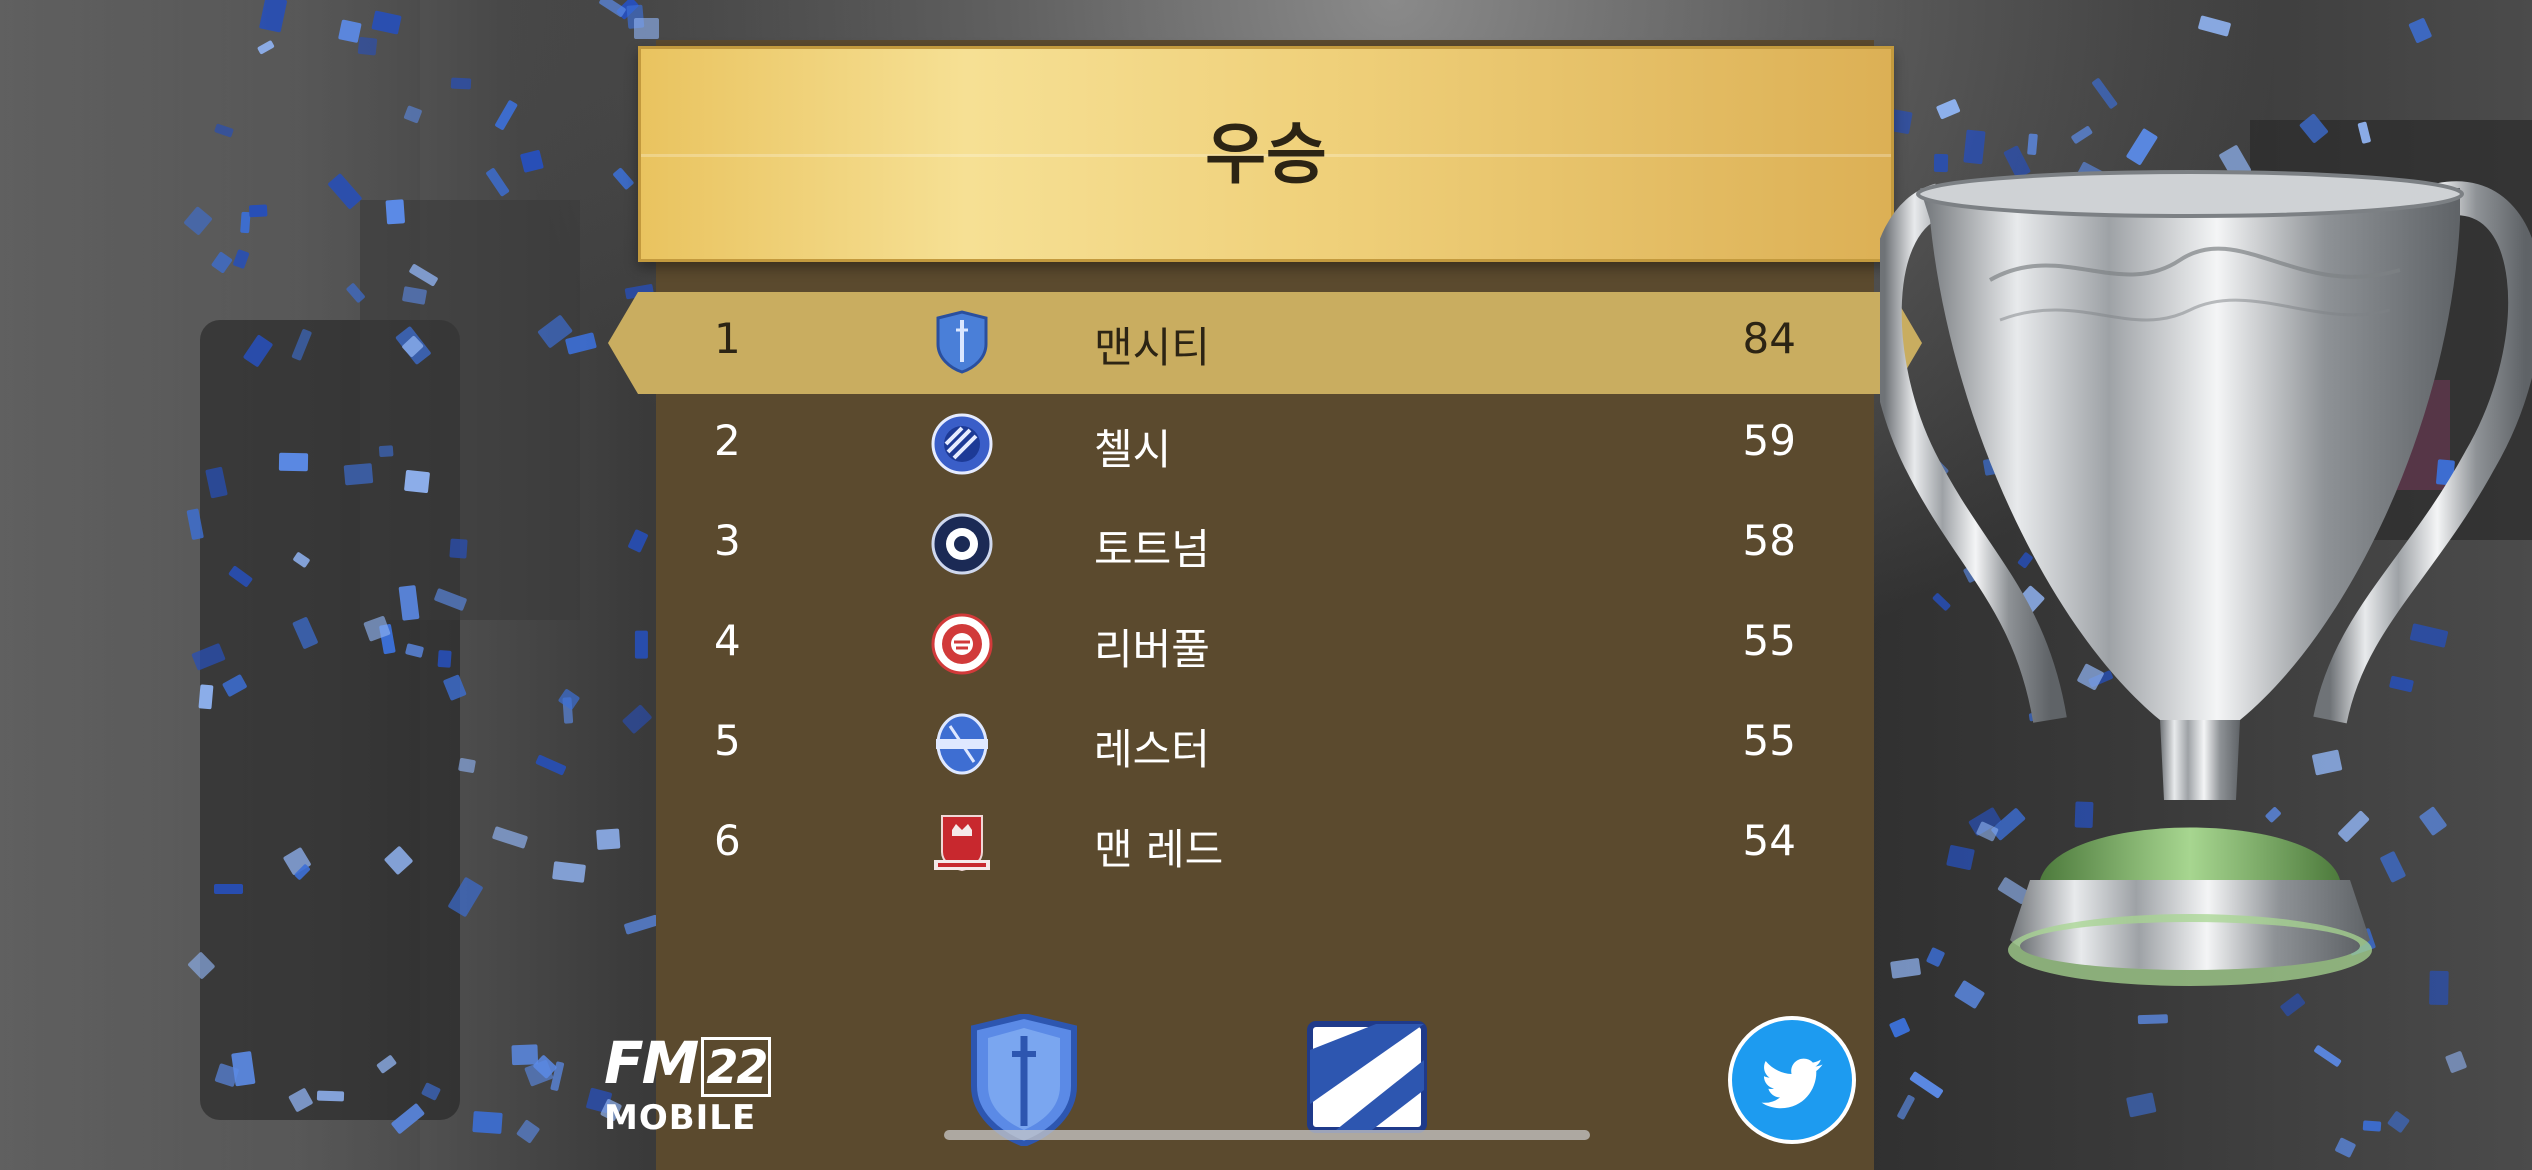 This screenshot has height=1170, width=2532. Describe the element at coordinates (962, 744) in the screenshot. I see `leicester-crest-icon` at that location.